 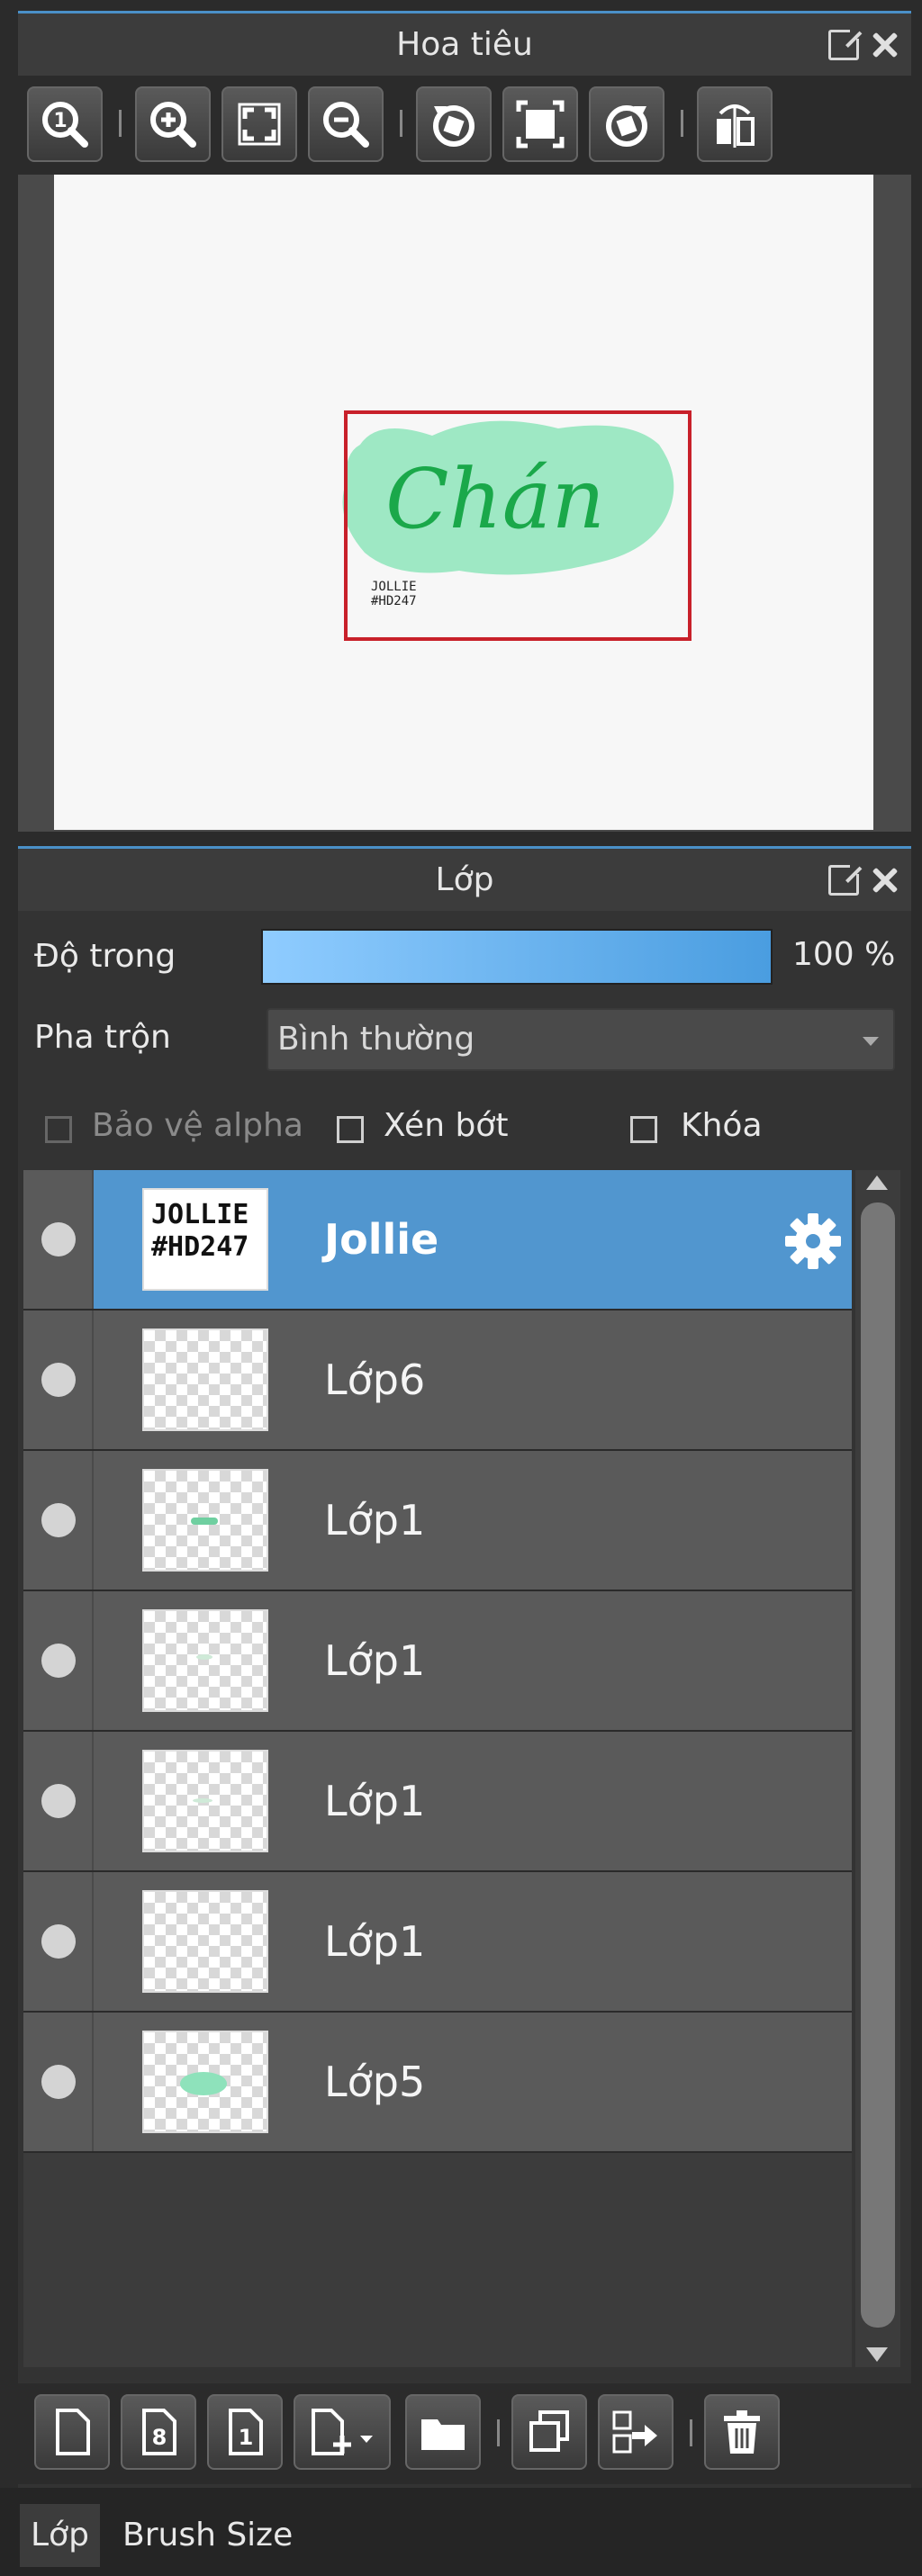 What do you see at coordinates (159, 2437) in the screenshot?
I see `svg-text: 8` at bounding box center [159, 2437].